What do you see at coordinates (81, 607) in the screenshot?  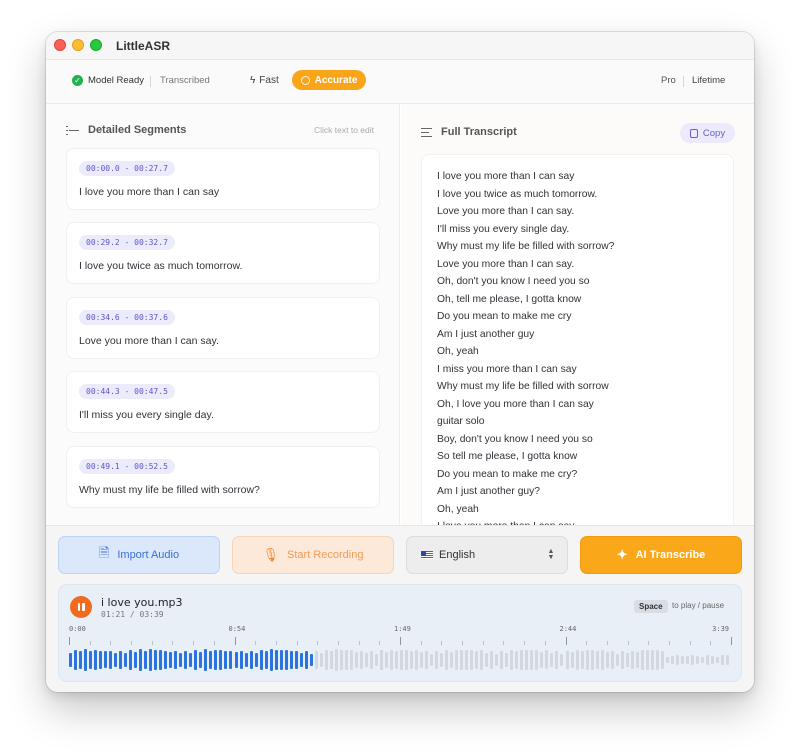 I see `pause-button` at bounding box center [81, 607].